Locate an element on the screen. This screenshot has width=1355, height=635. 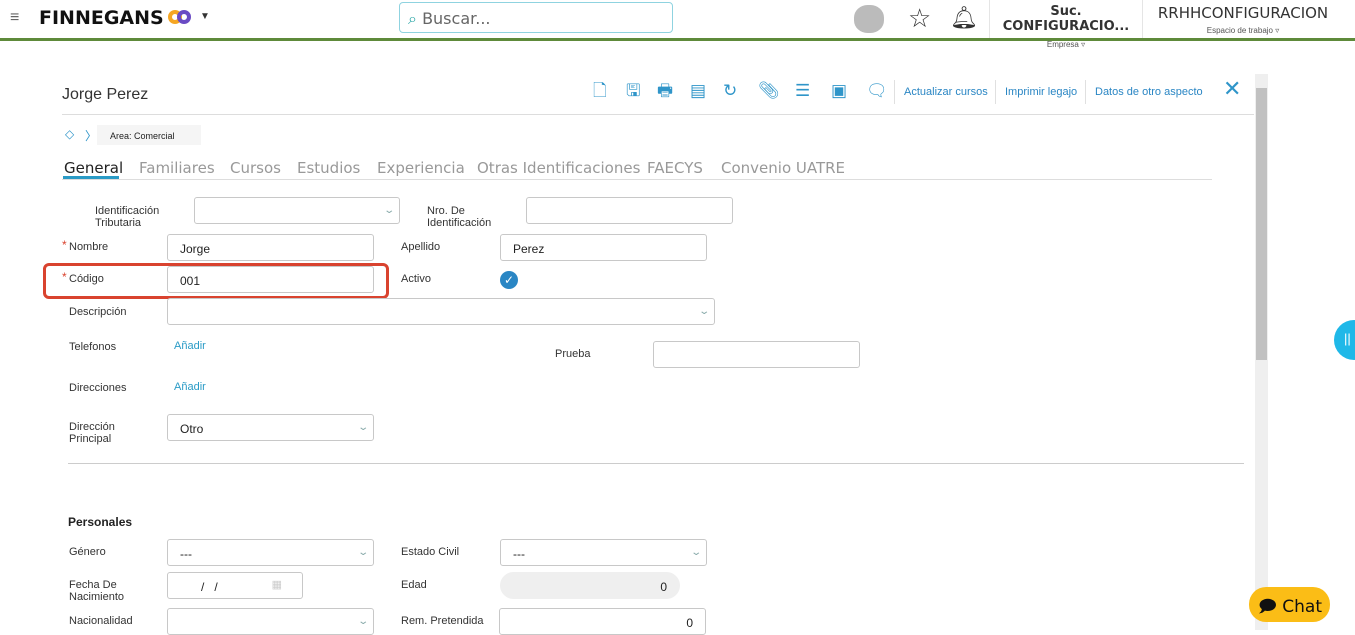
search-icon: ⌕ is located at coordinates (412, 18).